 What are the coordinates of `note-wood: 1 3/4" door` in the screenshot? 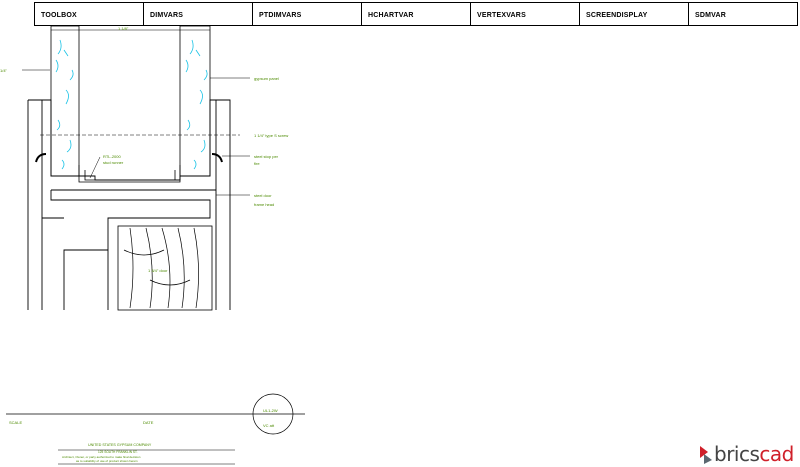 It's located at (158, 270).